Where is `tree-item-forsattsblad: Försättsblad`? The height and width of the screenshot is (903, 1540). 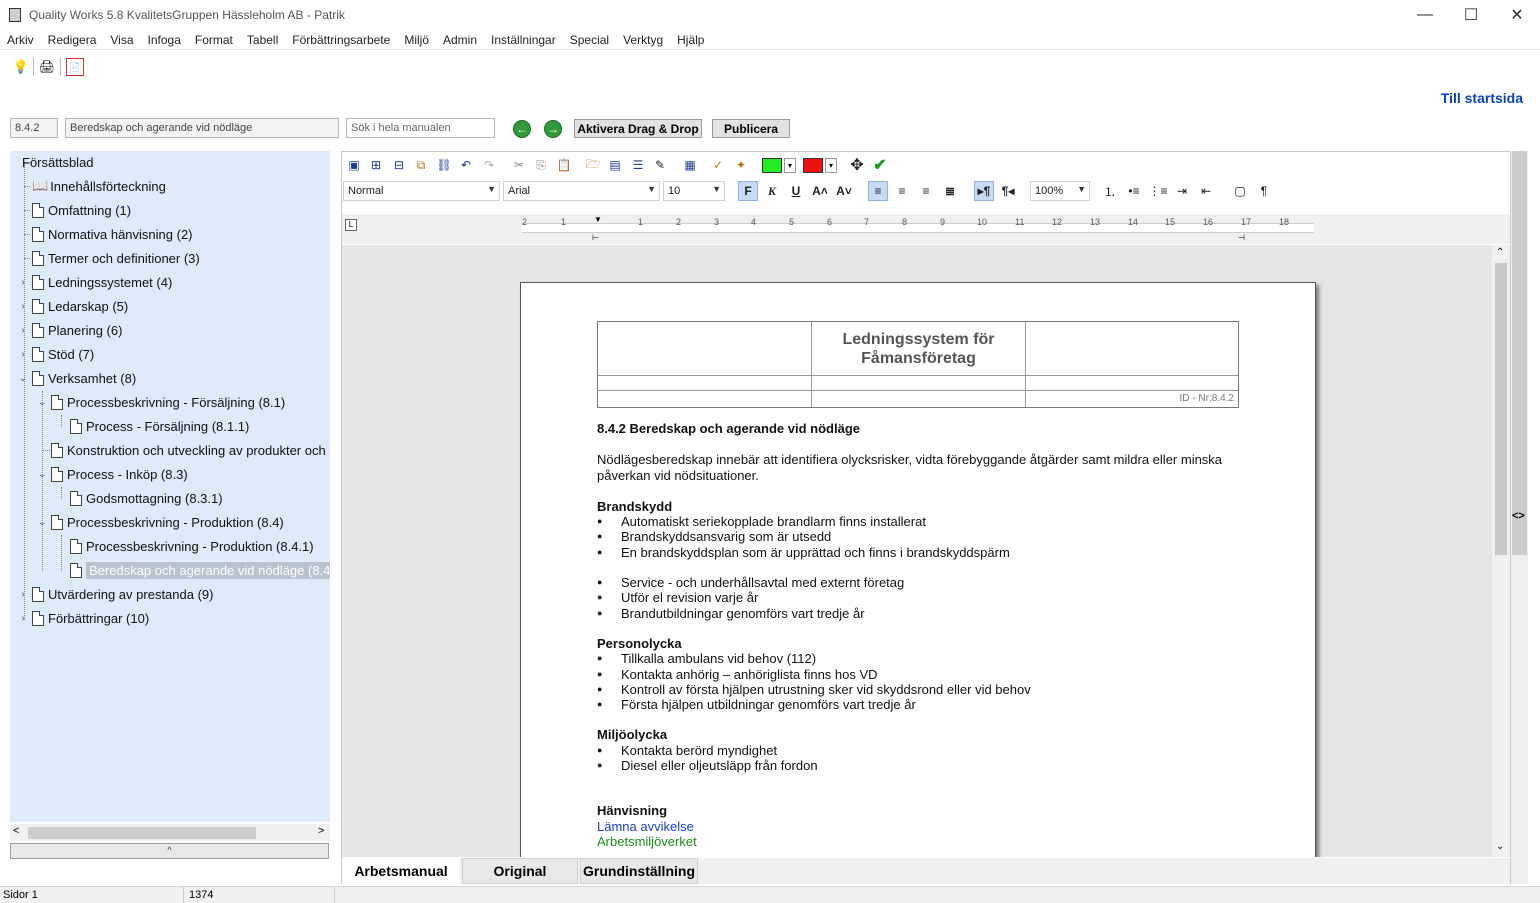 tree-item-forsattsblad: Försättsblad is located at coordinates (58, 162).